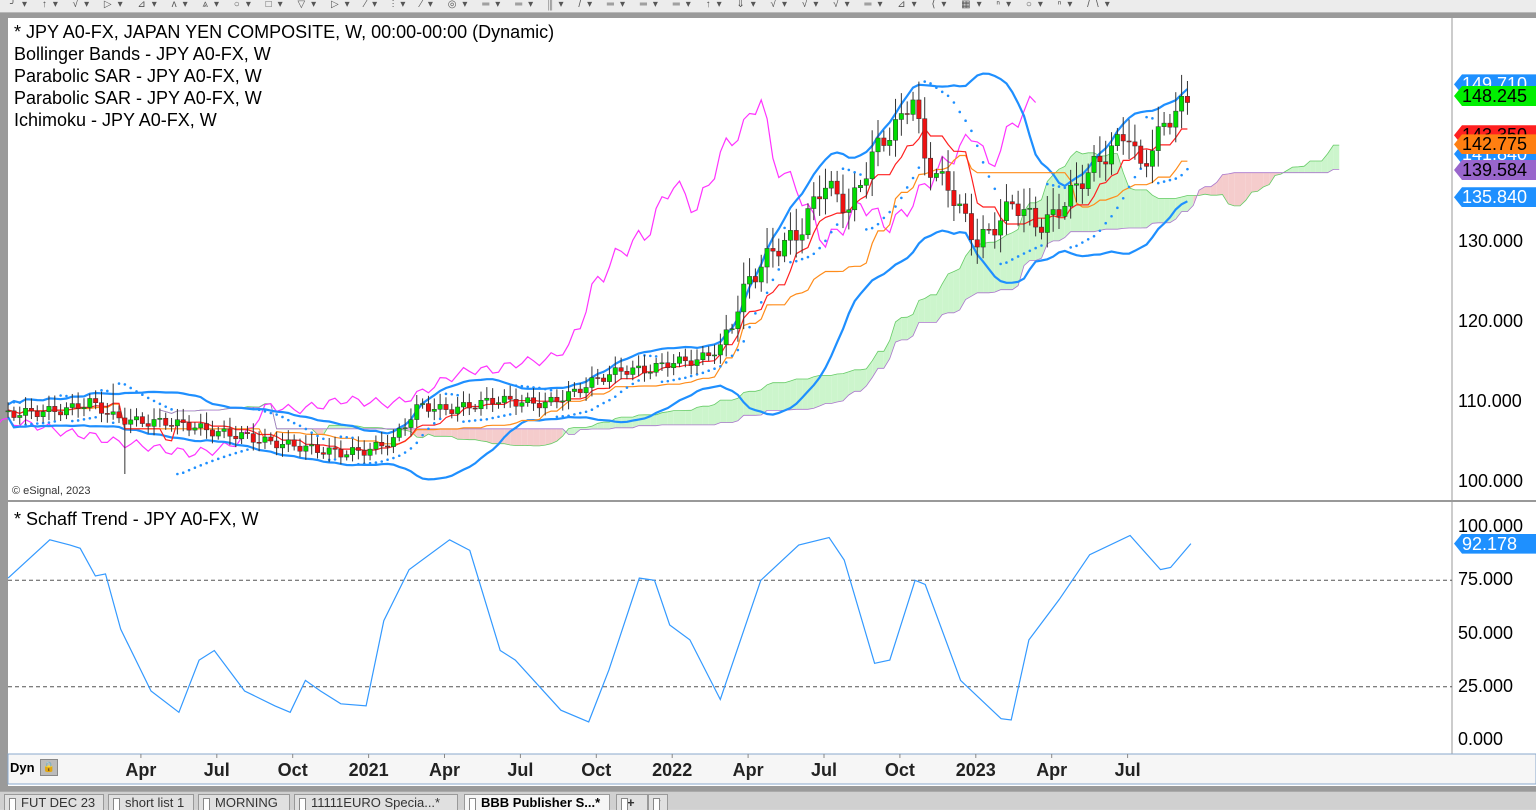 This screenshot has height=810, width=1536. What do you see at coordinates (658, 802) in the screenshot?
I see `tab-menu-chevron-icon: ▾` at bounding box center [658, 802].